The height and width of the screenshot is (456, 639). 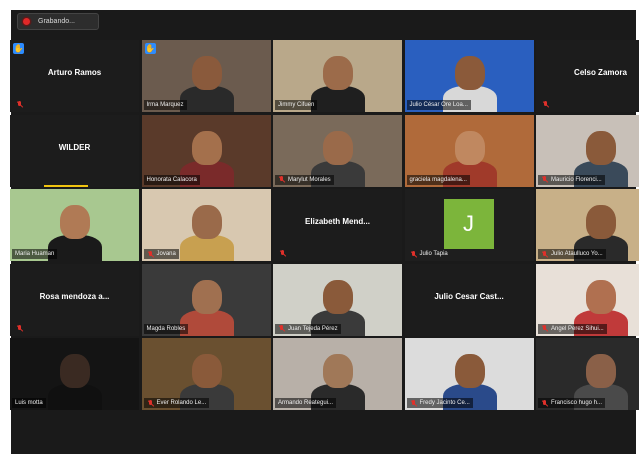 I want to click on participant-name: Julio Tapia, so click(x=433, y=254).